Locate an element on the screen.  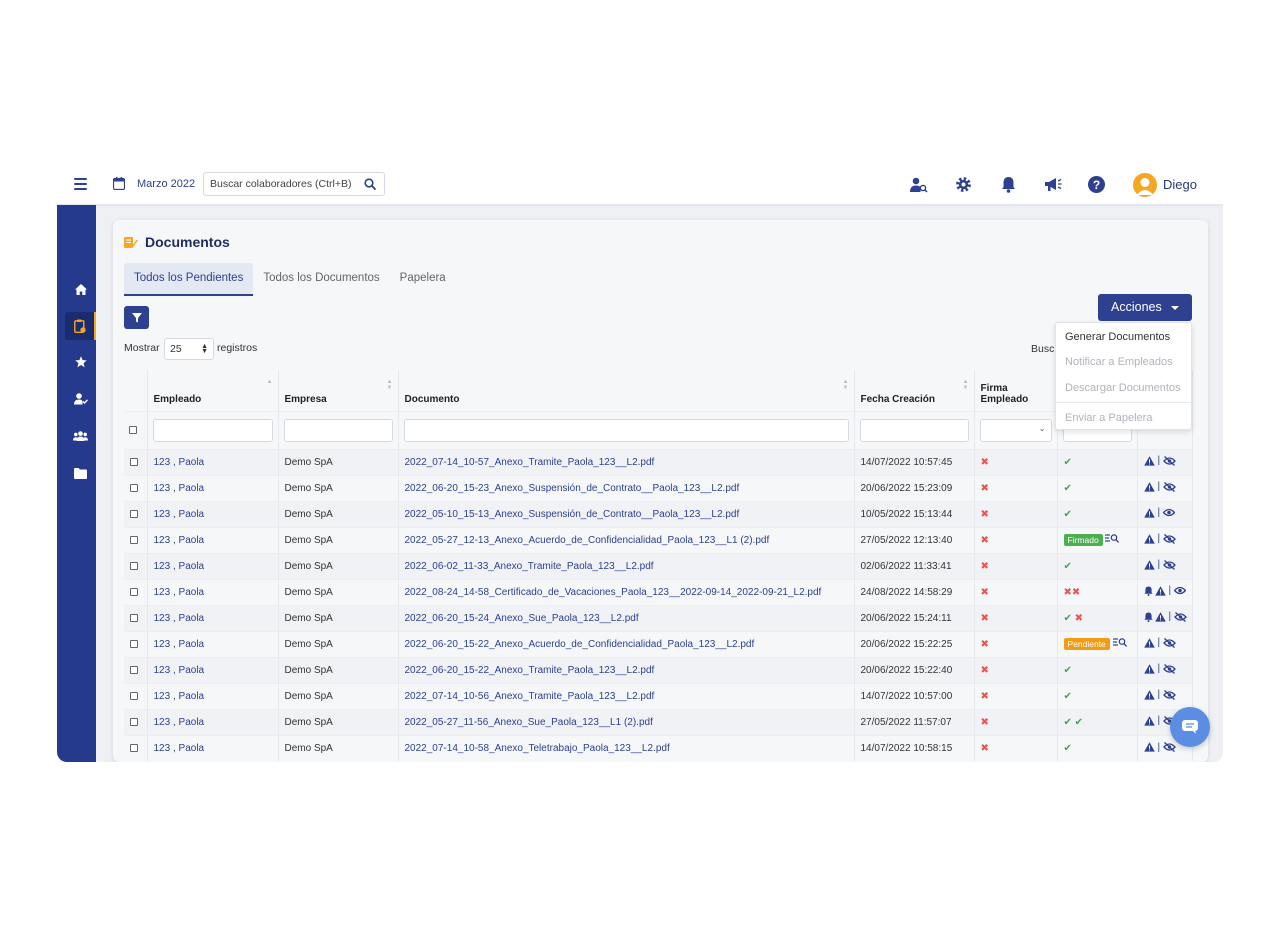
sidebar-item-home is located at coordinates (80, 289).